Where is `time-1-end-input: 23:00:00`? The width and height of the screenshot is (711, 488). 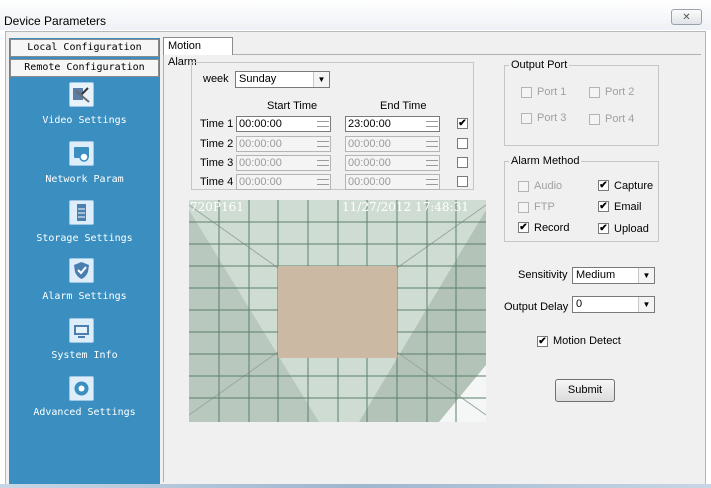
time-1-end-input: 23:00:00 is located at coordinates (392, 124).